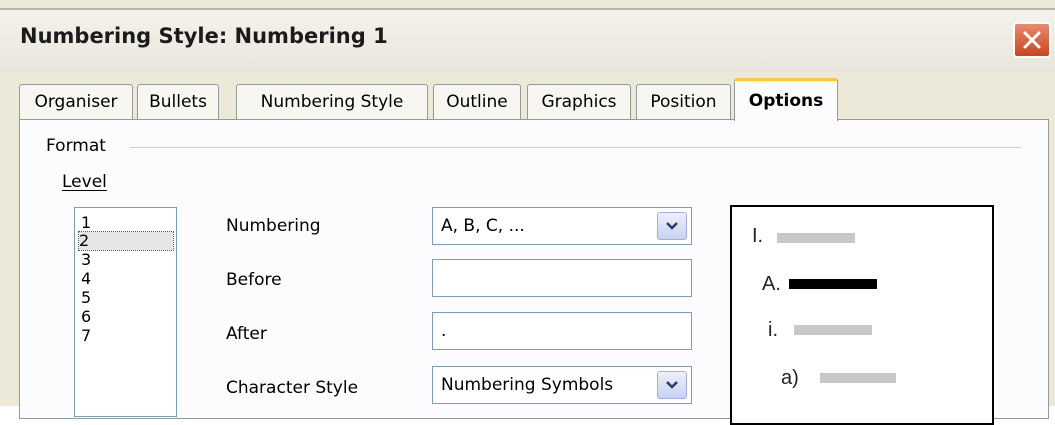 The image size is (1055, 425). I want to click on after-input-value: ., so click(444, 331).